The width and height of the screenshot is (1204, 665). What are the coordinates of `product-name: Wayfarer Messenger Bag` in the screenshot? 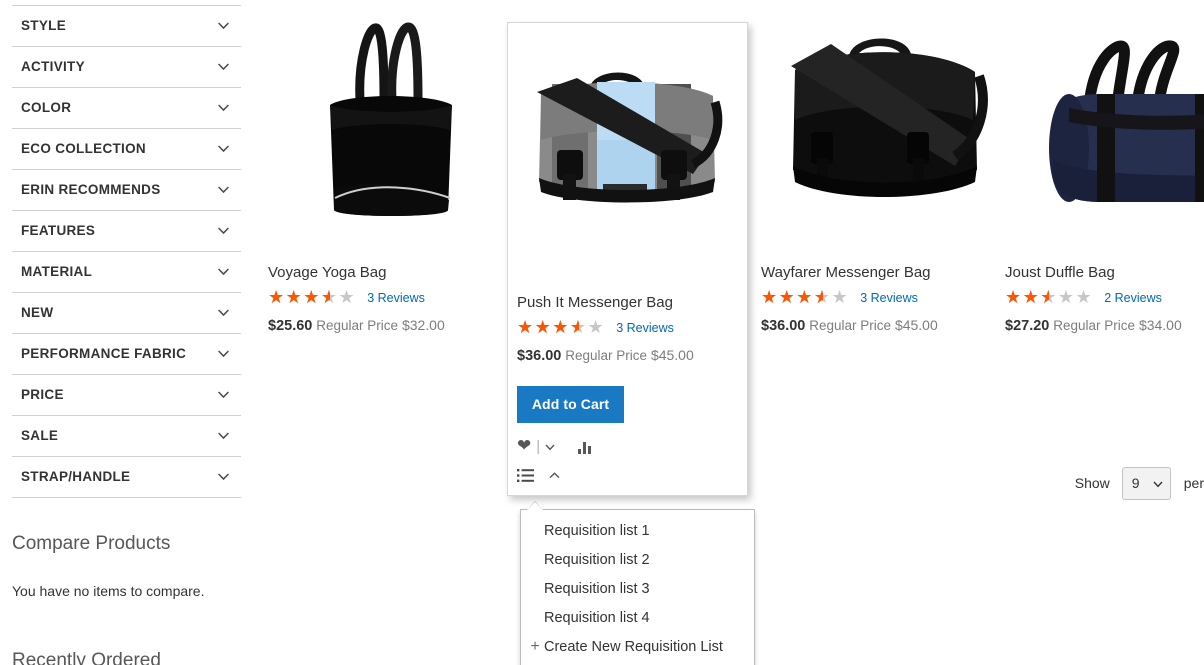 It's located at (884, 266).